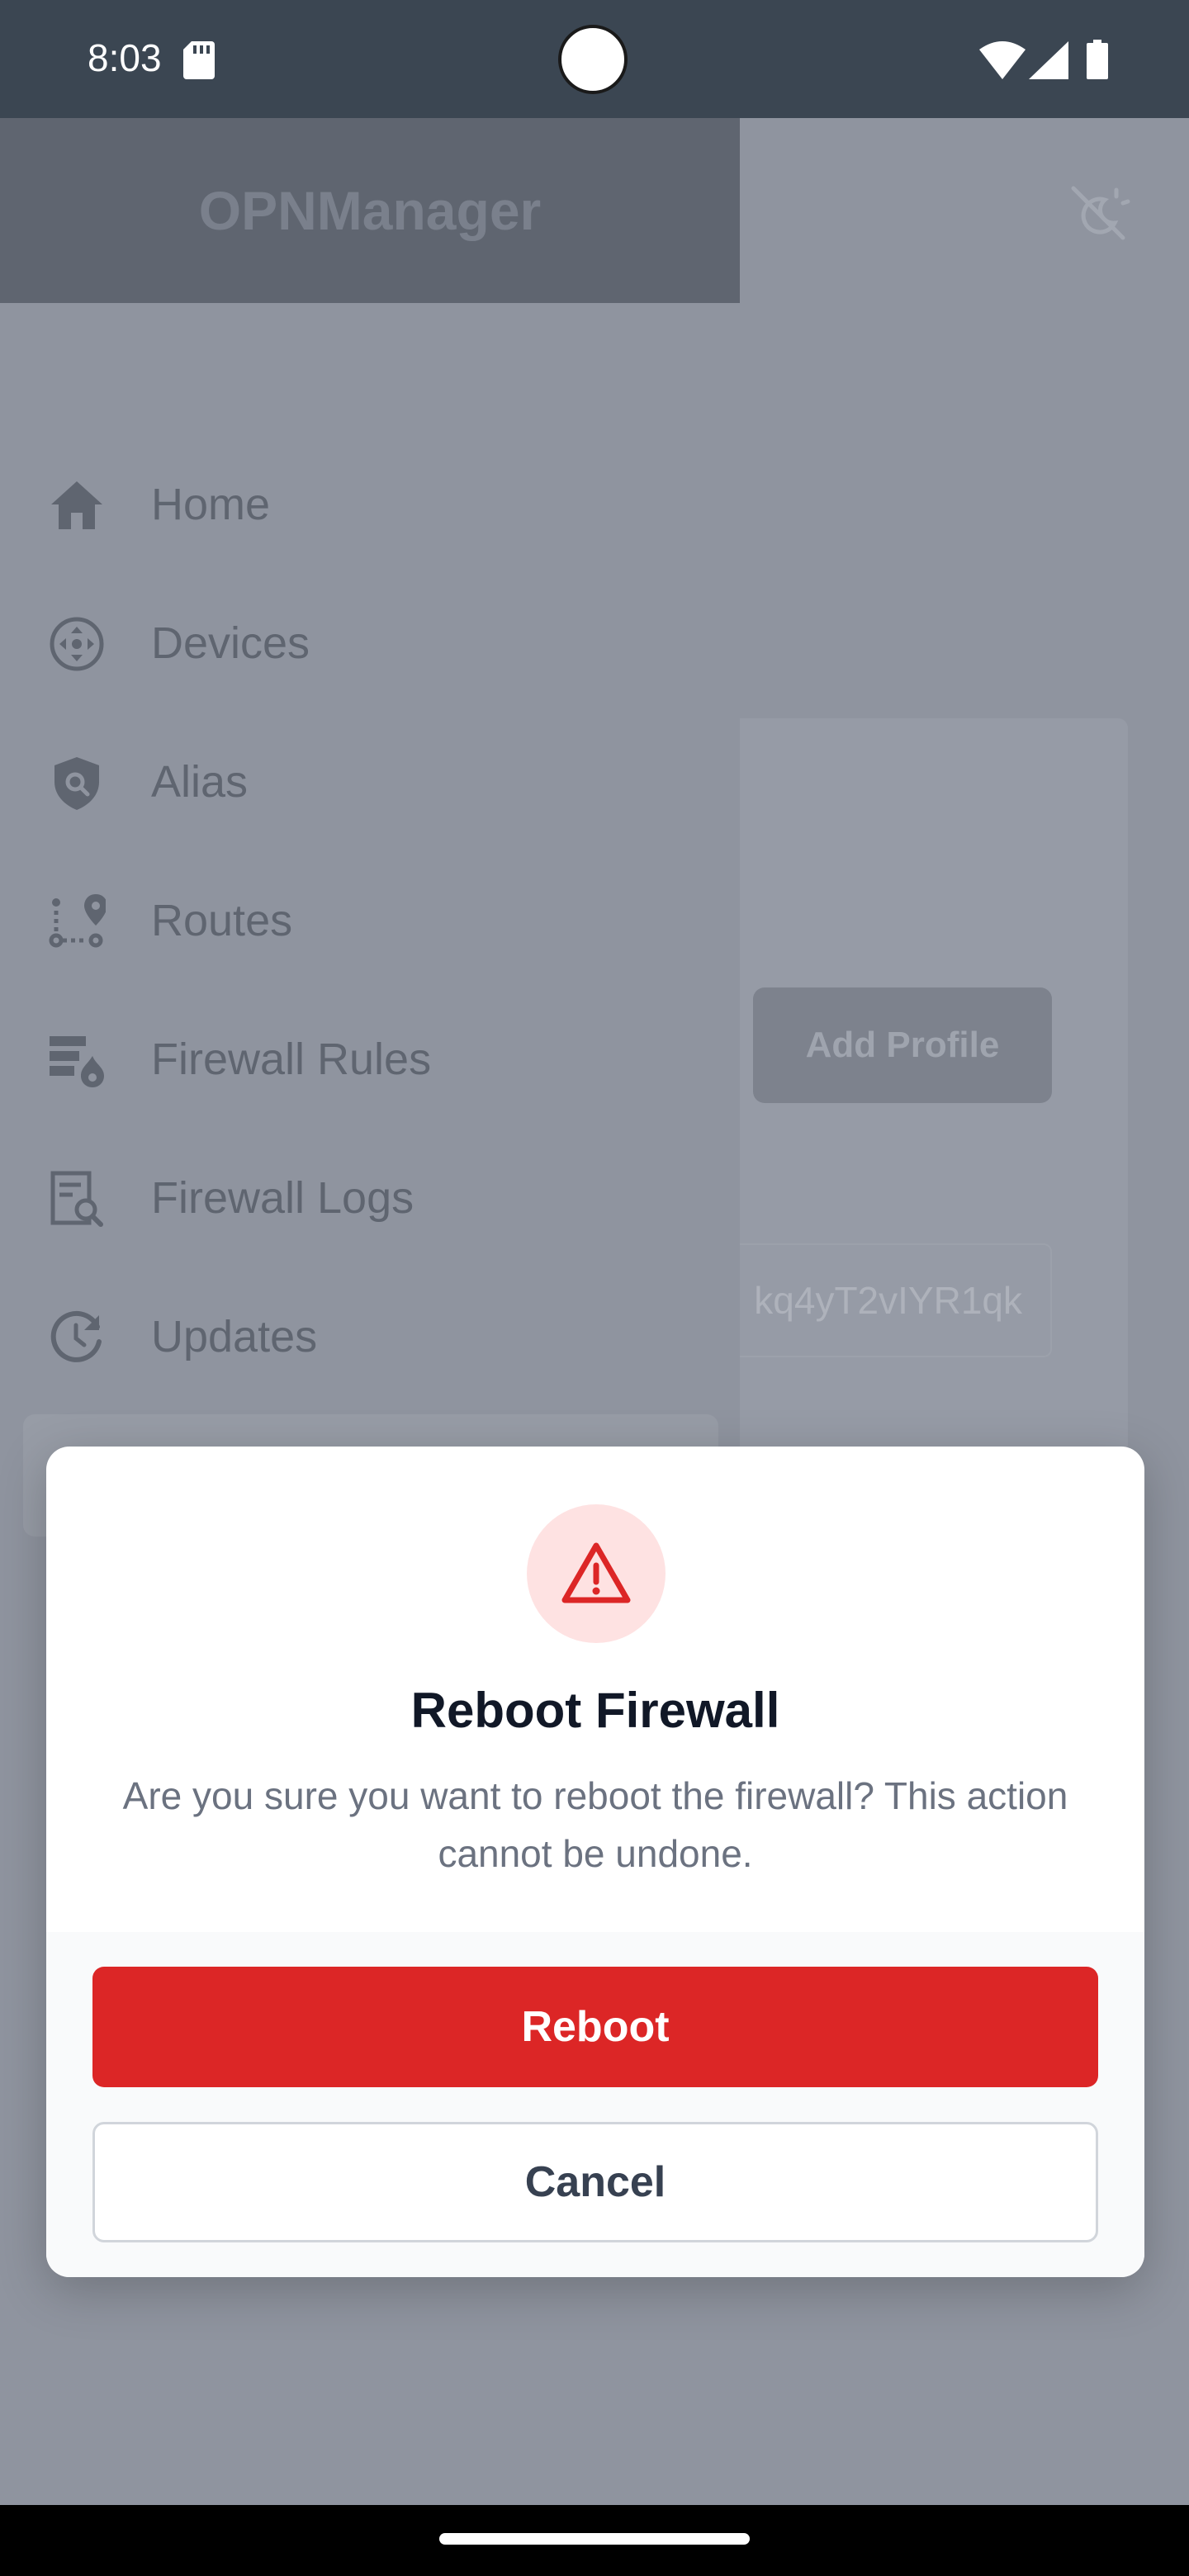 The height and width of the screenshot is (2576, 1189). Describe the element at coordinates (77, 1061) in the screenshot. I see `firewall-rules-icon` at that location.